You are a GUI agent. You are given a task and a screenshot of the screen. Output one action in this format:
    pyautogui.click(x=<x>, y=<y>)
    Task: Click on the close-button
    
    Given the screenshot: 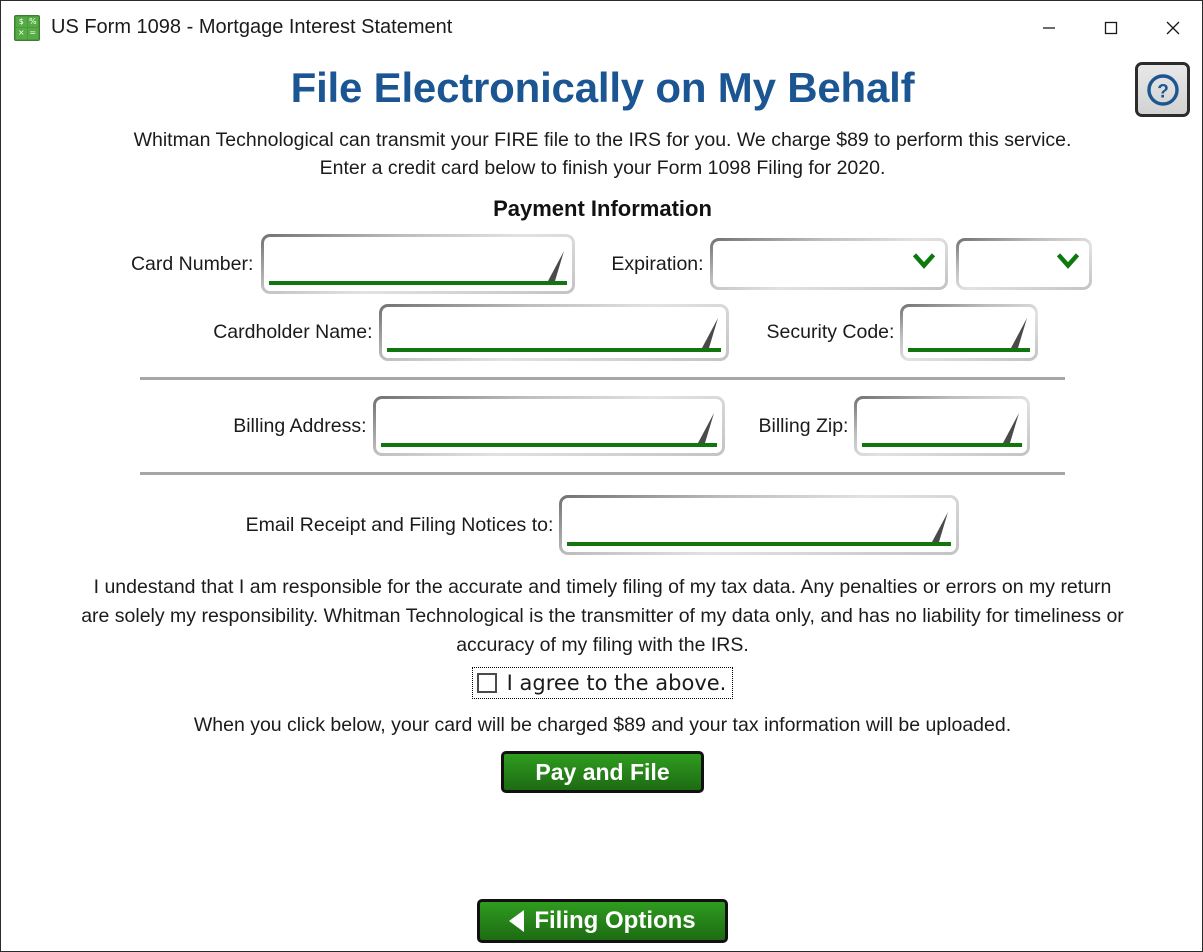 What is the action you would take?
    pyautogui.click(x=1172, y=27)
    